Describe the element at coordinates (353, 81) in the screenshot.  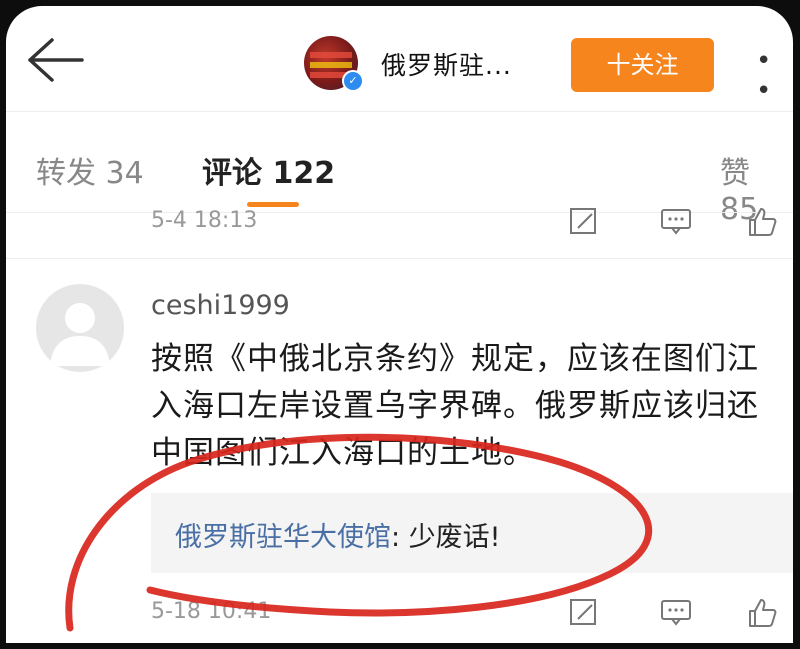
I see `verified-badge-icon: ✓` at that location.